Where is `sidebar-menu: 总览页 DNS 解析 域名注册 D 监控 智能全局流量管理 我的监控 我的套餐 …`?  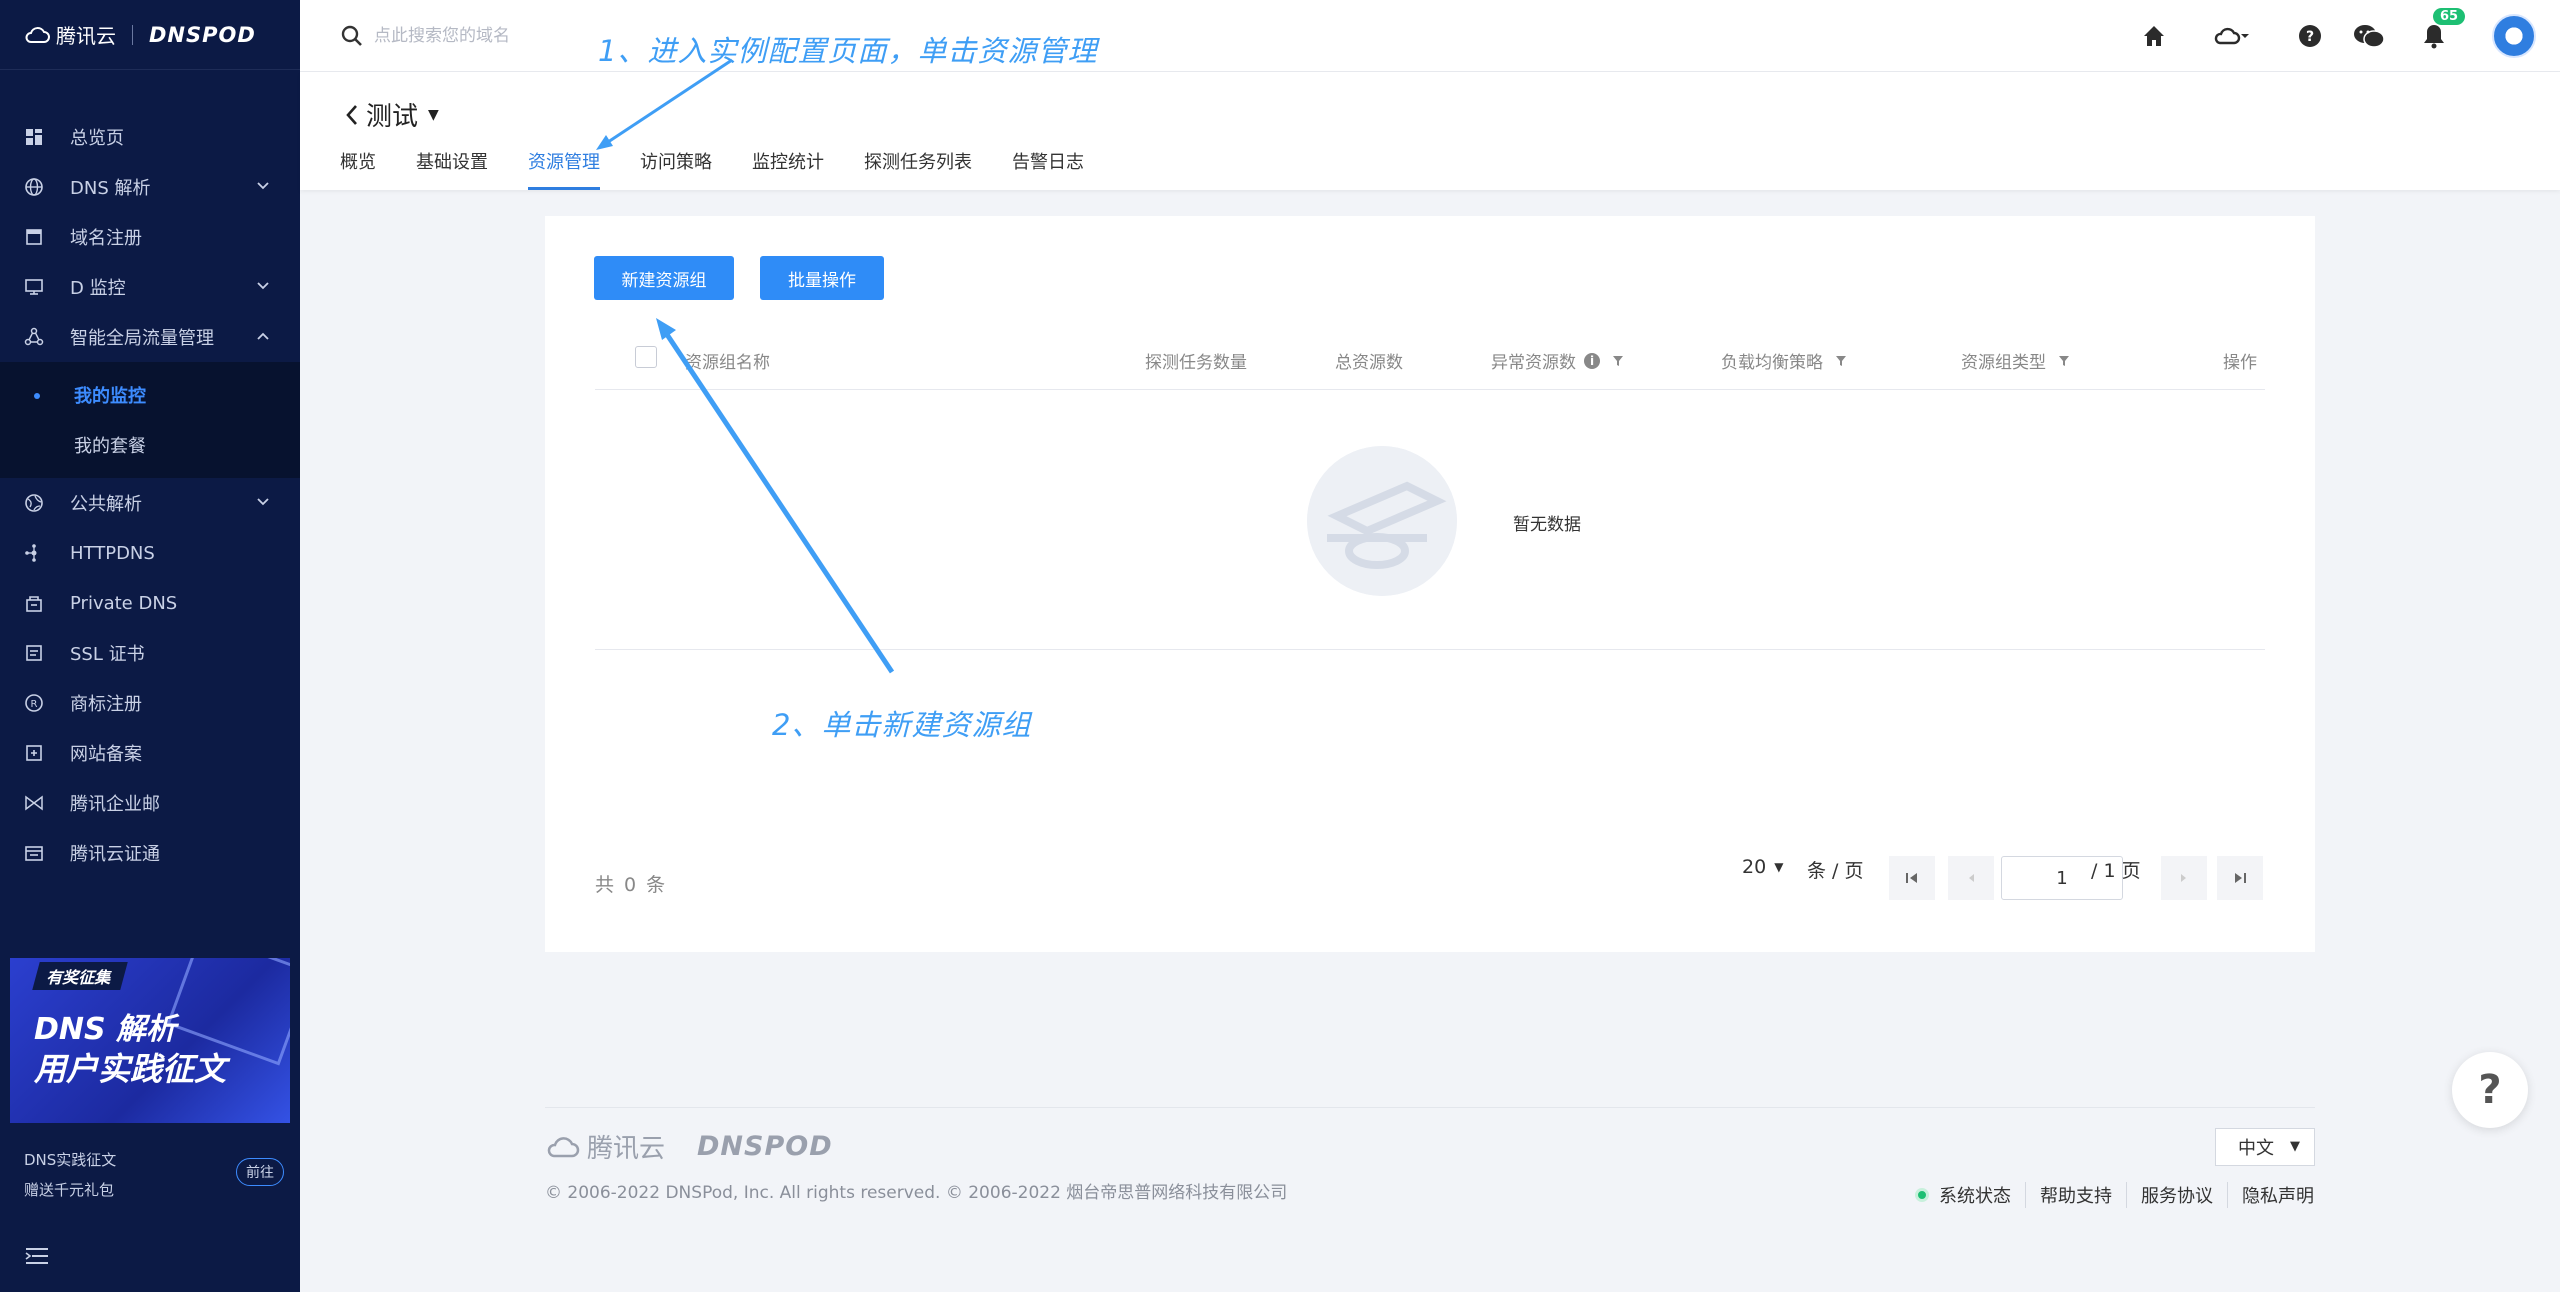 sidebar-menu: 总览页 DNS 解析 域名注册 D 监控 智能全局流量管理 我的监控 我的套餐 … is located at coordinates (150, 495).